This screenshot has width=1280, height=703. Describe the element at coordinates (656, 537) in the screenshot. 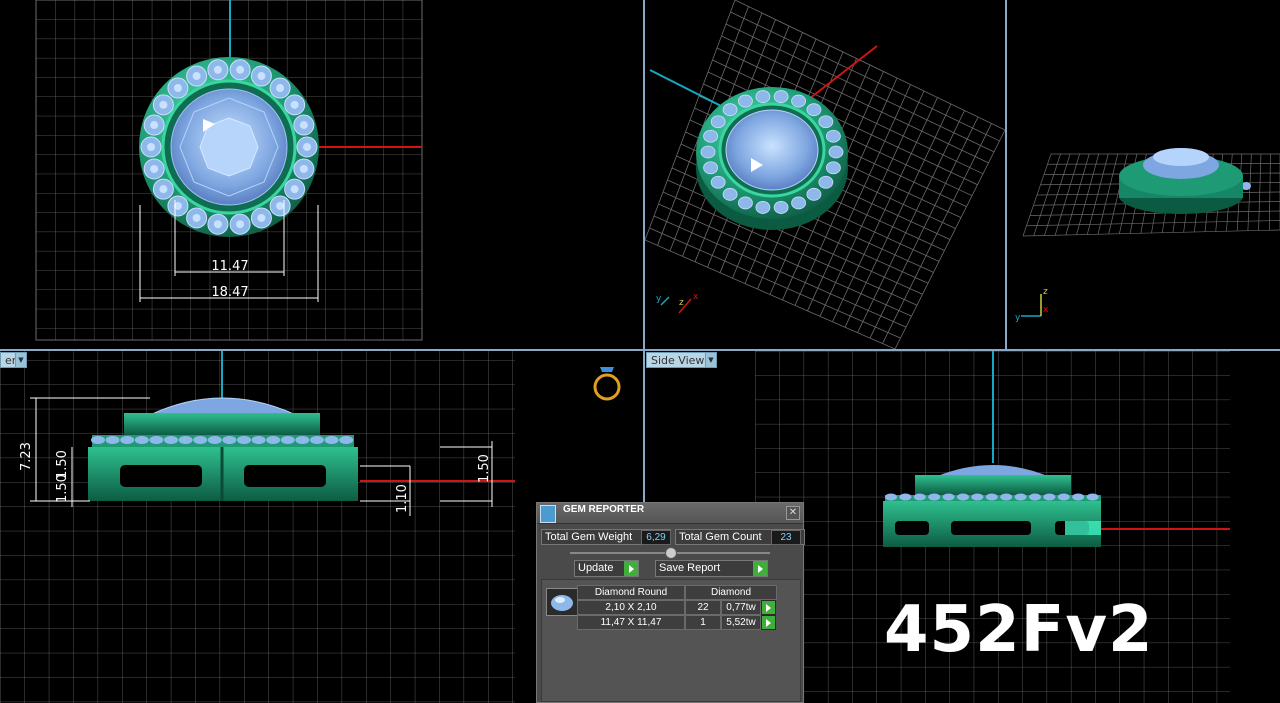

I see `total-weight-value: 6,29` at that location.